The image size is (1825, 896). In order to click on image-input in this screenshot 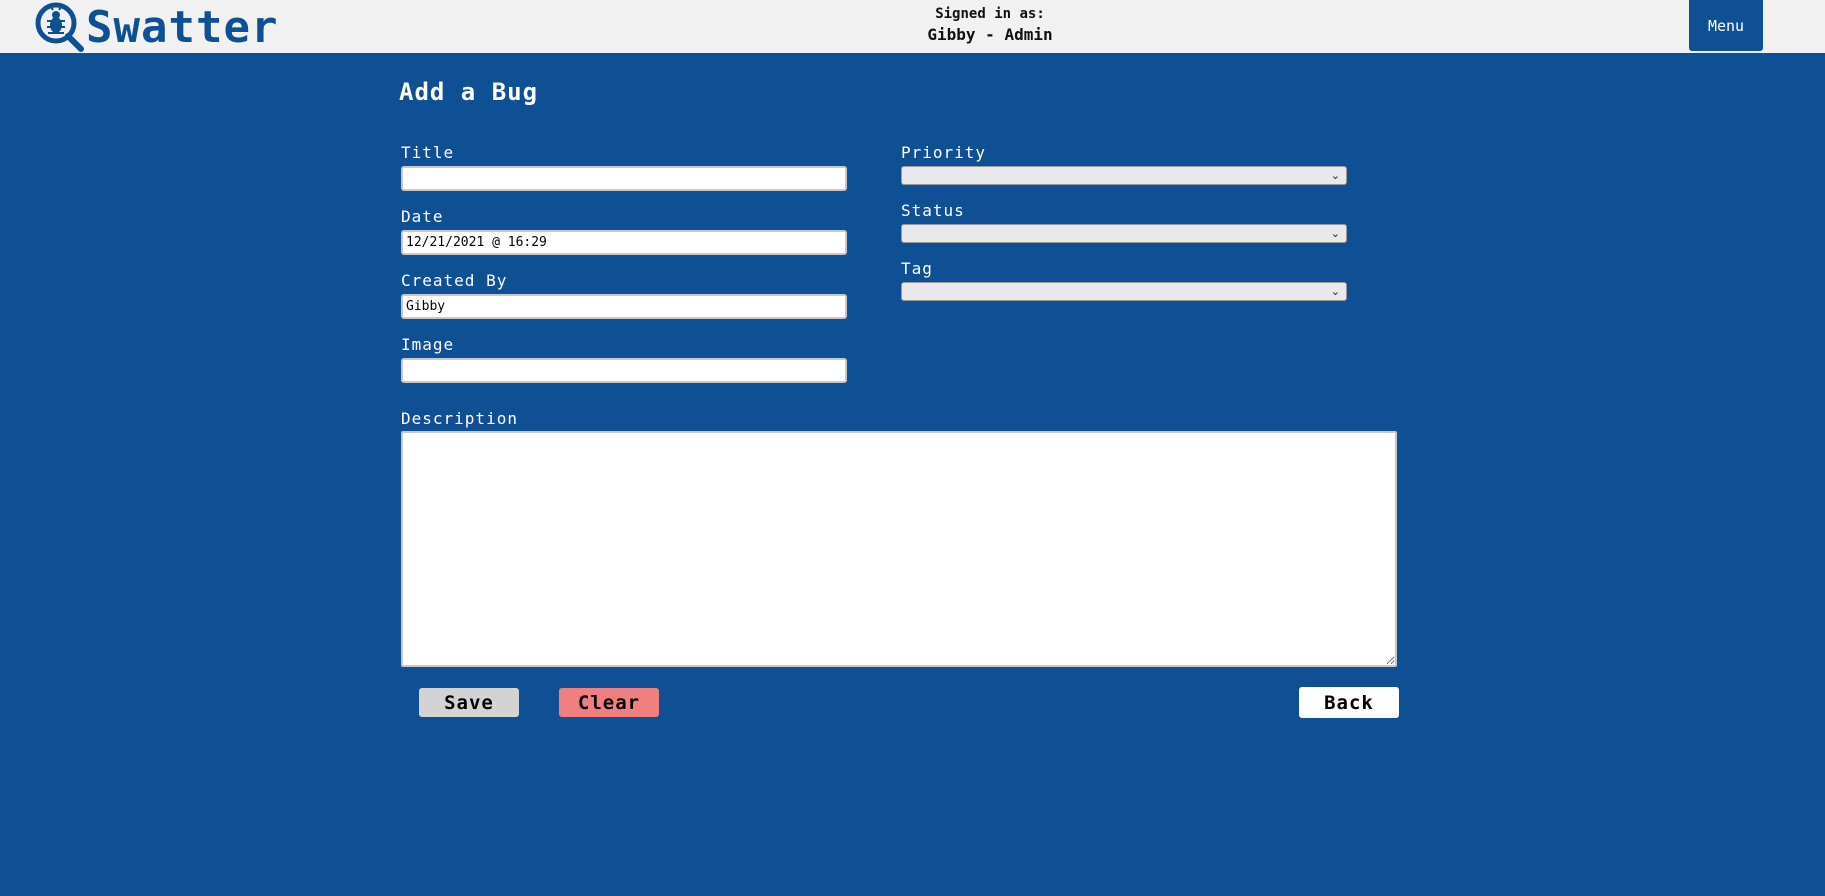, I will do `click(624, 370)`.